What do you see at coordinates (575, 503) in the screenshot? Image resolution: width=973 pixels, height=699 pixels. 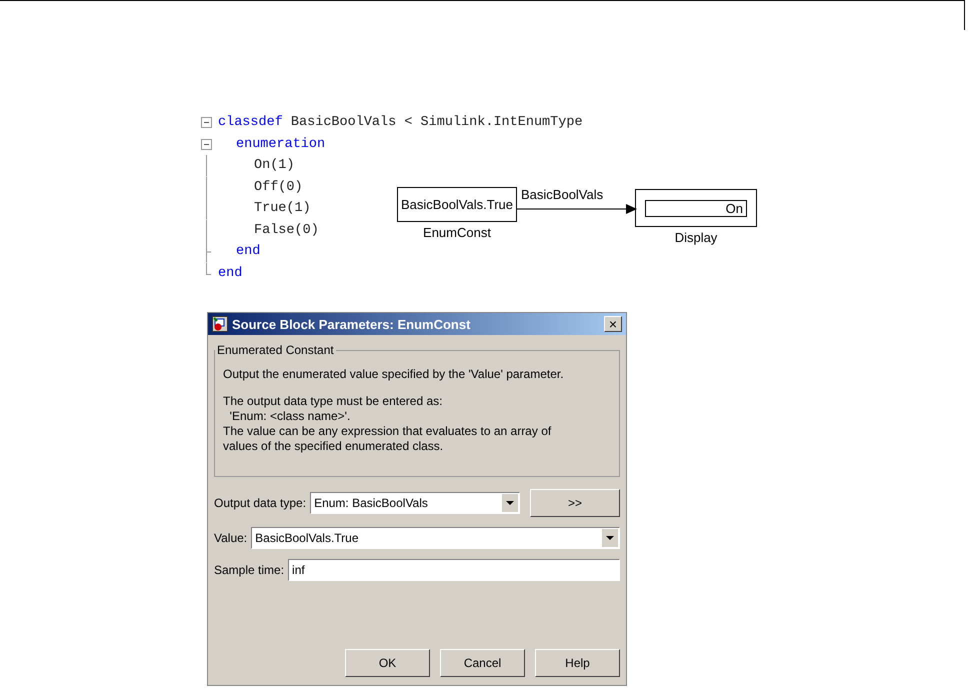 I see `edit-button: >>` at bounding box center [575, 503].